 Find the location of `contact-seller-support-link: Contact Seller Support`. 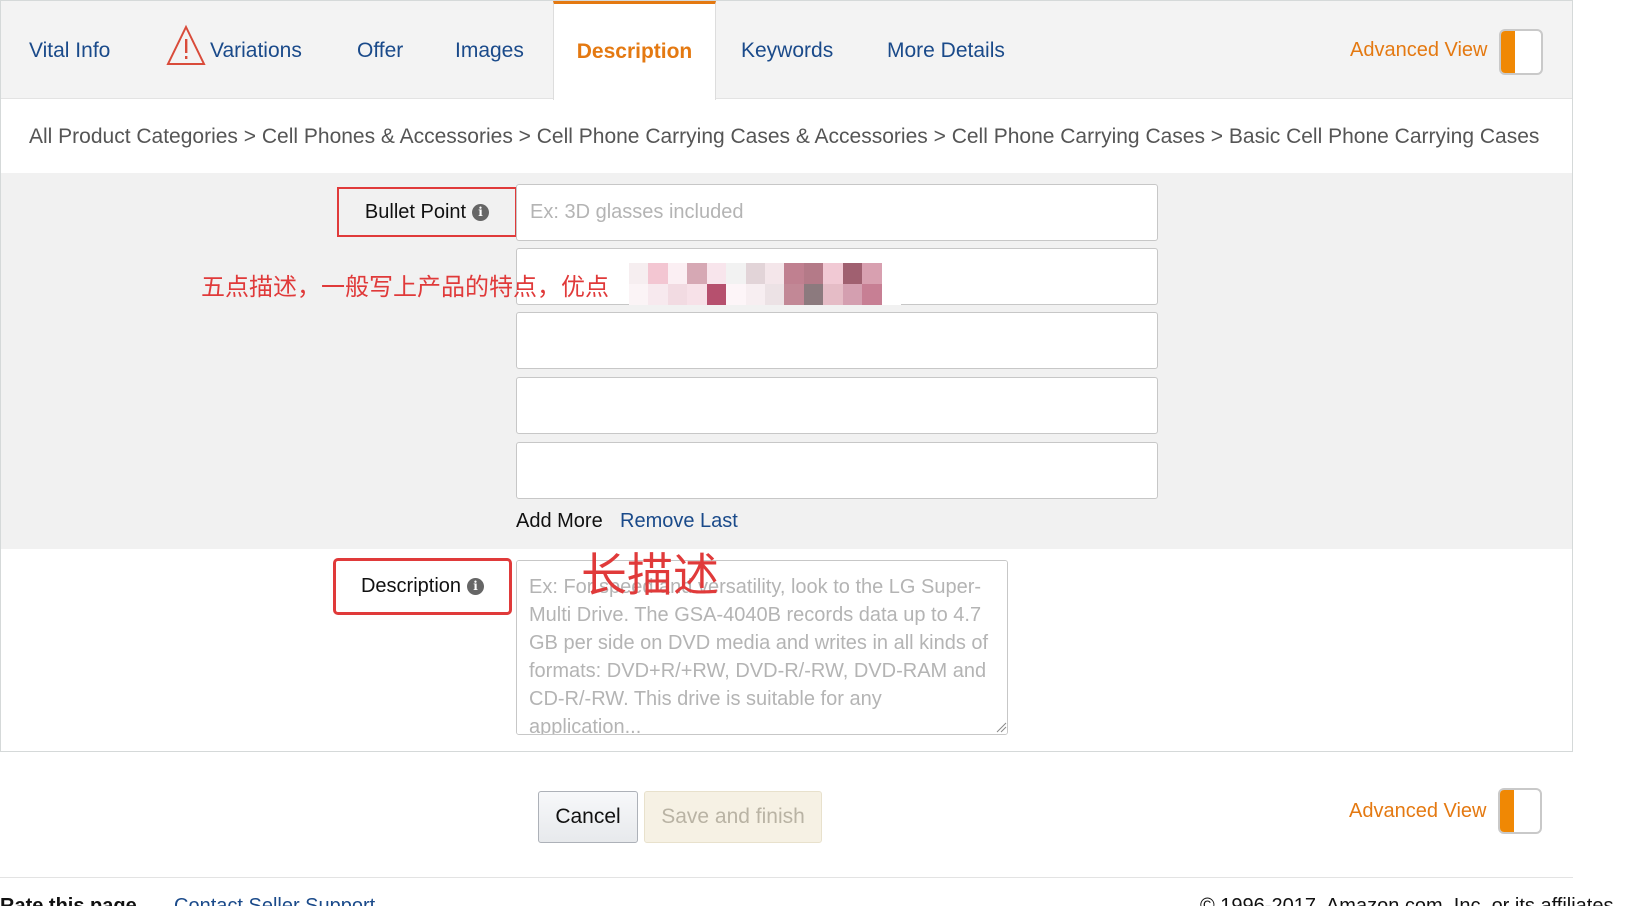

contact-seller-support-link: Contact Seller Support is located at coordinates (274, 900).